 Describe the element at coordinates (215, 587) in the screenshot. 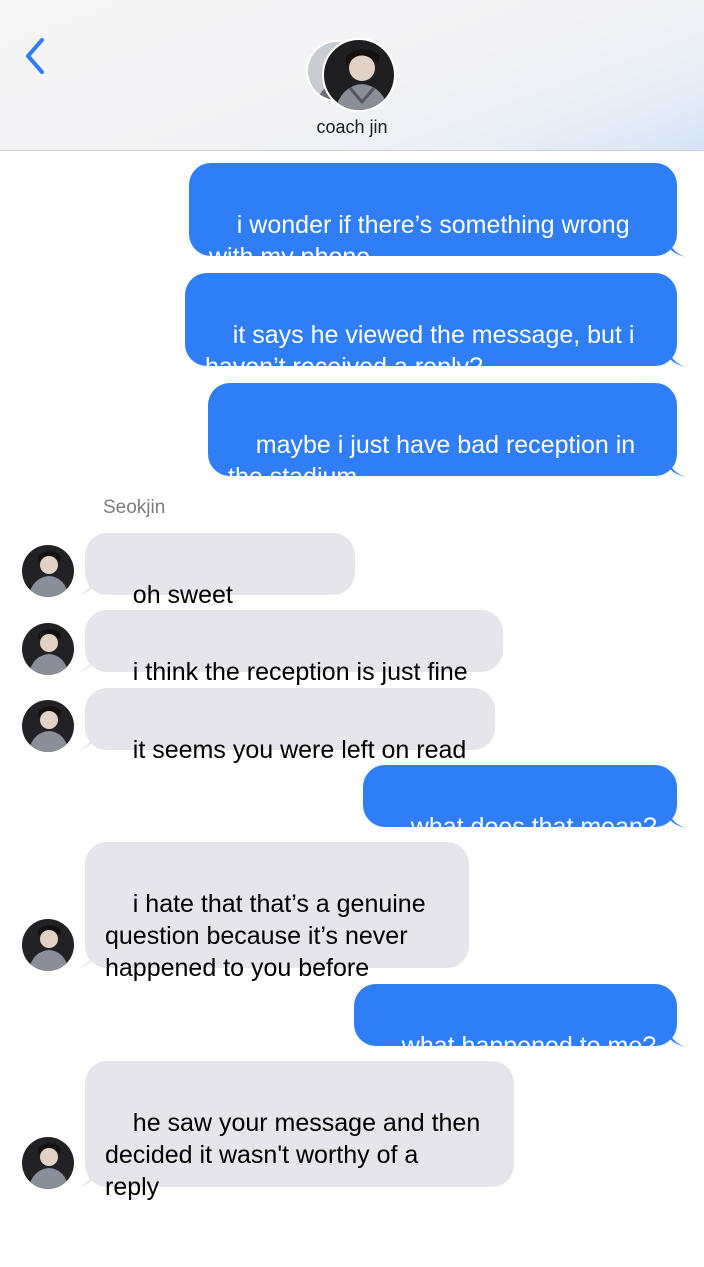

I see `incoming-message: oh sweet jungkook` at that location.